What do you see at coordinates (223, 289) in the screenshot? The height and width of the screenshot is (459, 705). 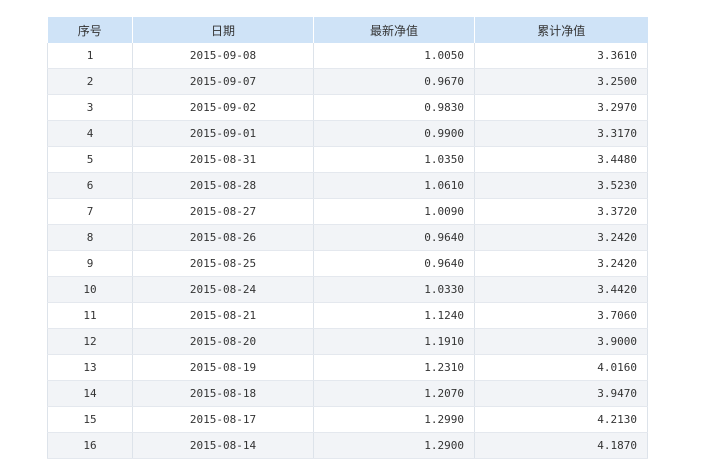 I see `cell-date: 2015-08-24` at bounding box center [223, 289].